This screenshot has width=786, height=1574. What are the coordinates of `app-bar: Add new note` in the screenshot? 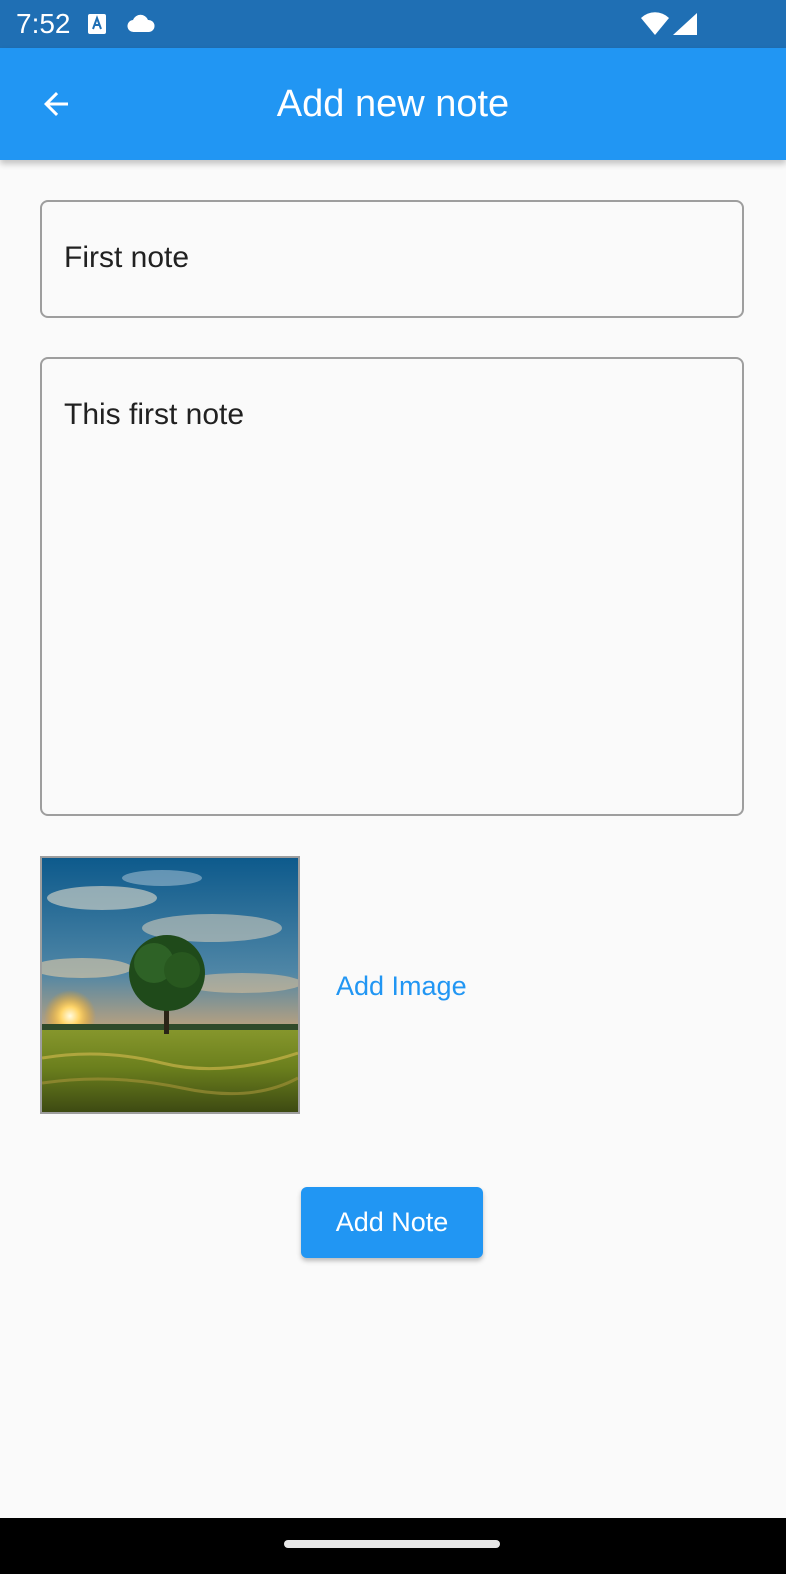 It's located at (393, 104).